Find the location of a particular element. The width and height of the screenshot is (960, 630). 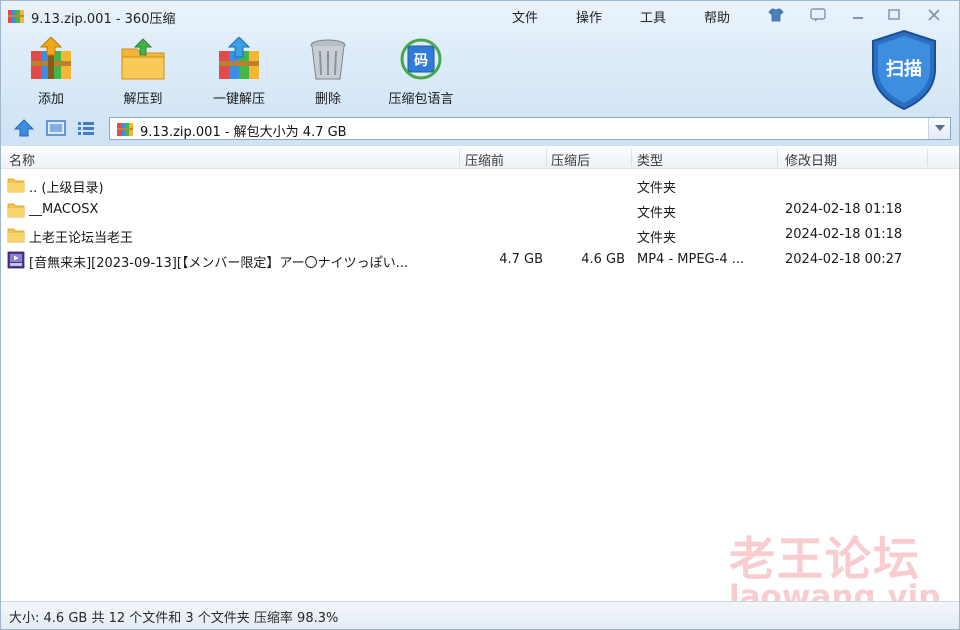

file-name: __MACOSX is located at coordinates (64, 209).